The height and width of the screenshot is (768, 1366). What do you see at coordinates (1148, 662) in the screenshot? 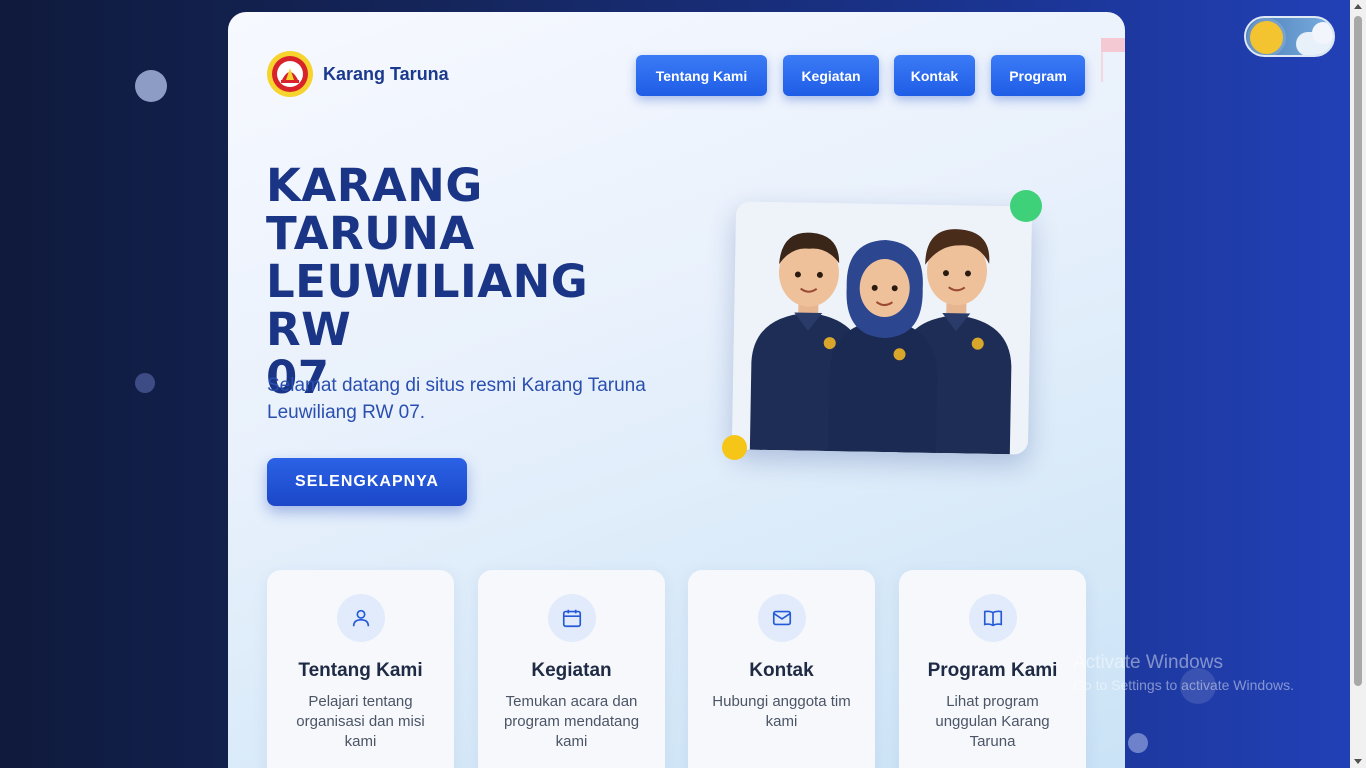
I see `windows-activation-title: Activate Windows` at bounding box center [1148, 662].